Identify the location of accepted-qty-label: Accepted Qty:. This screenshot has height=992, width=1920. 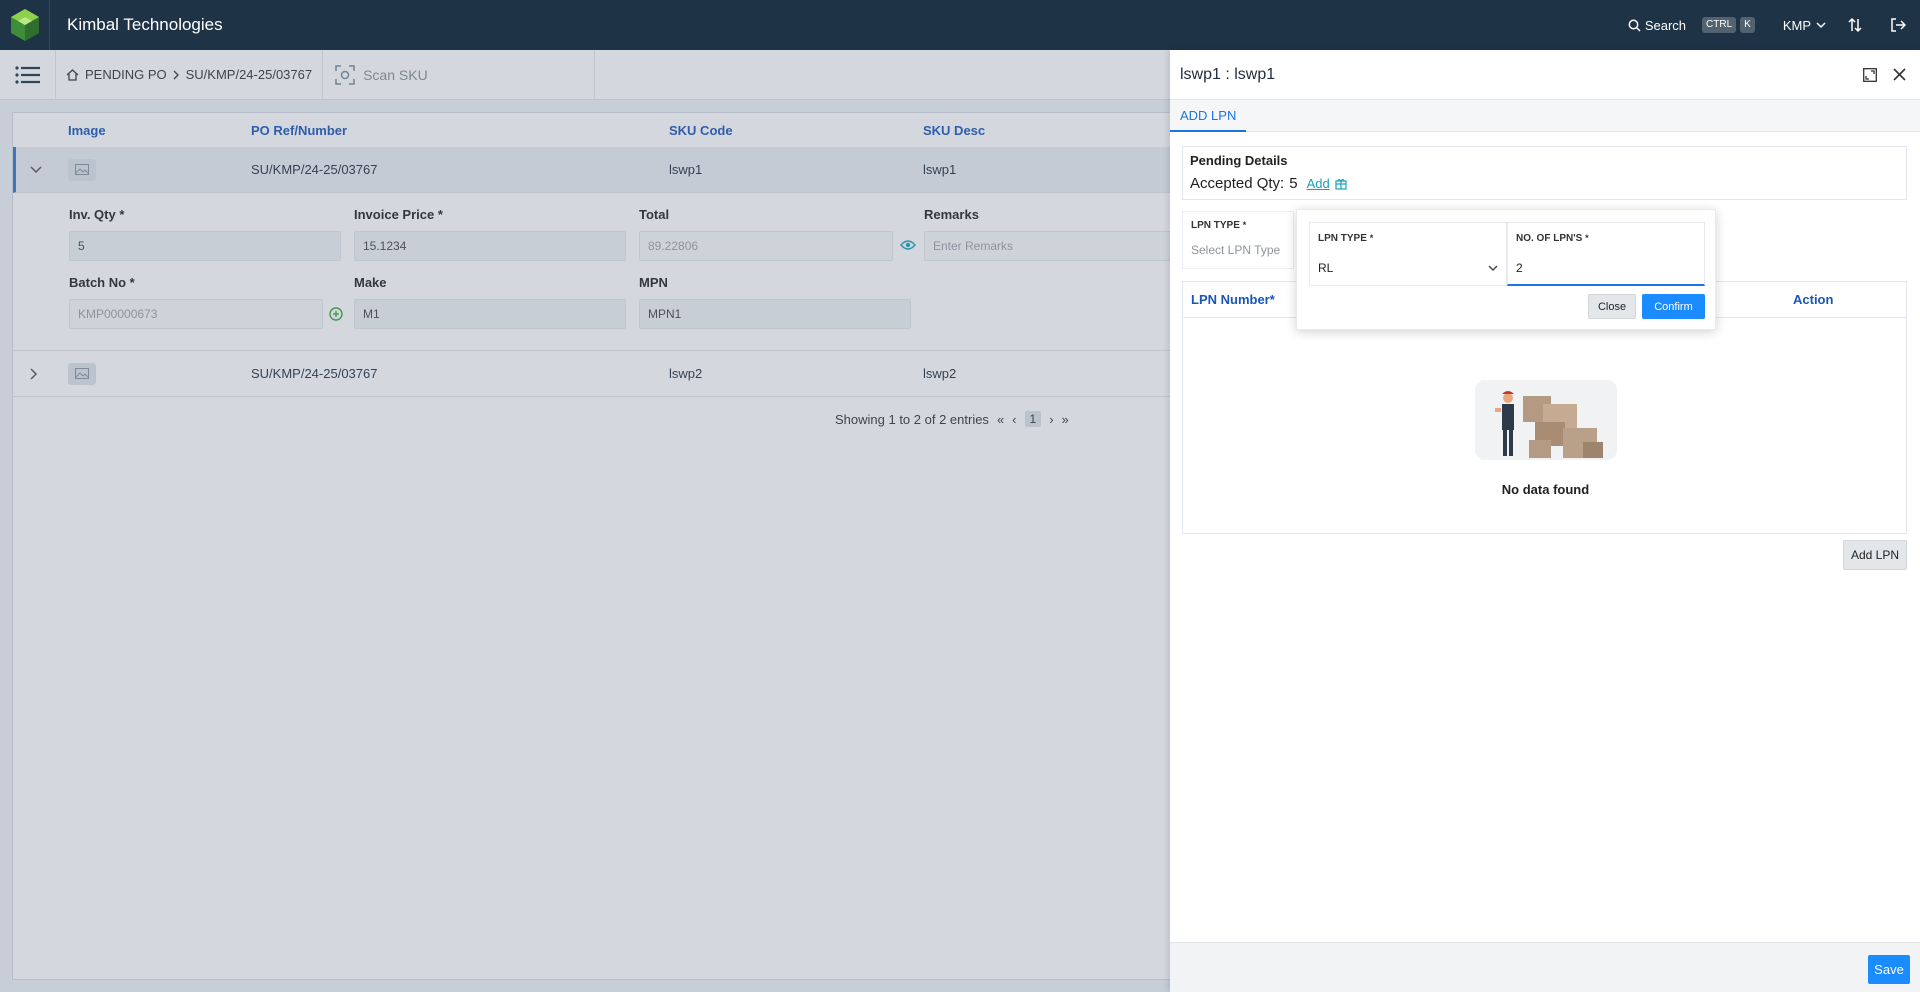
(1237, 183).